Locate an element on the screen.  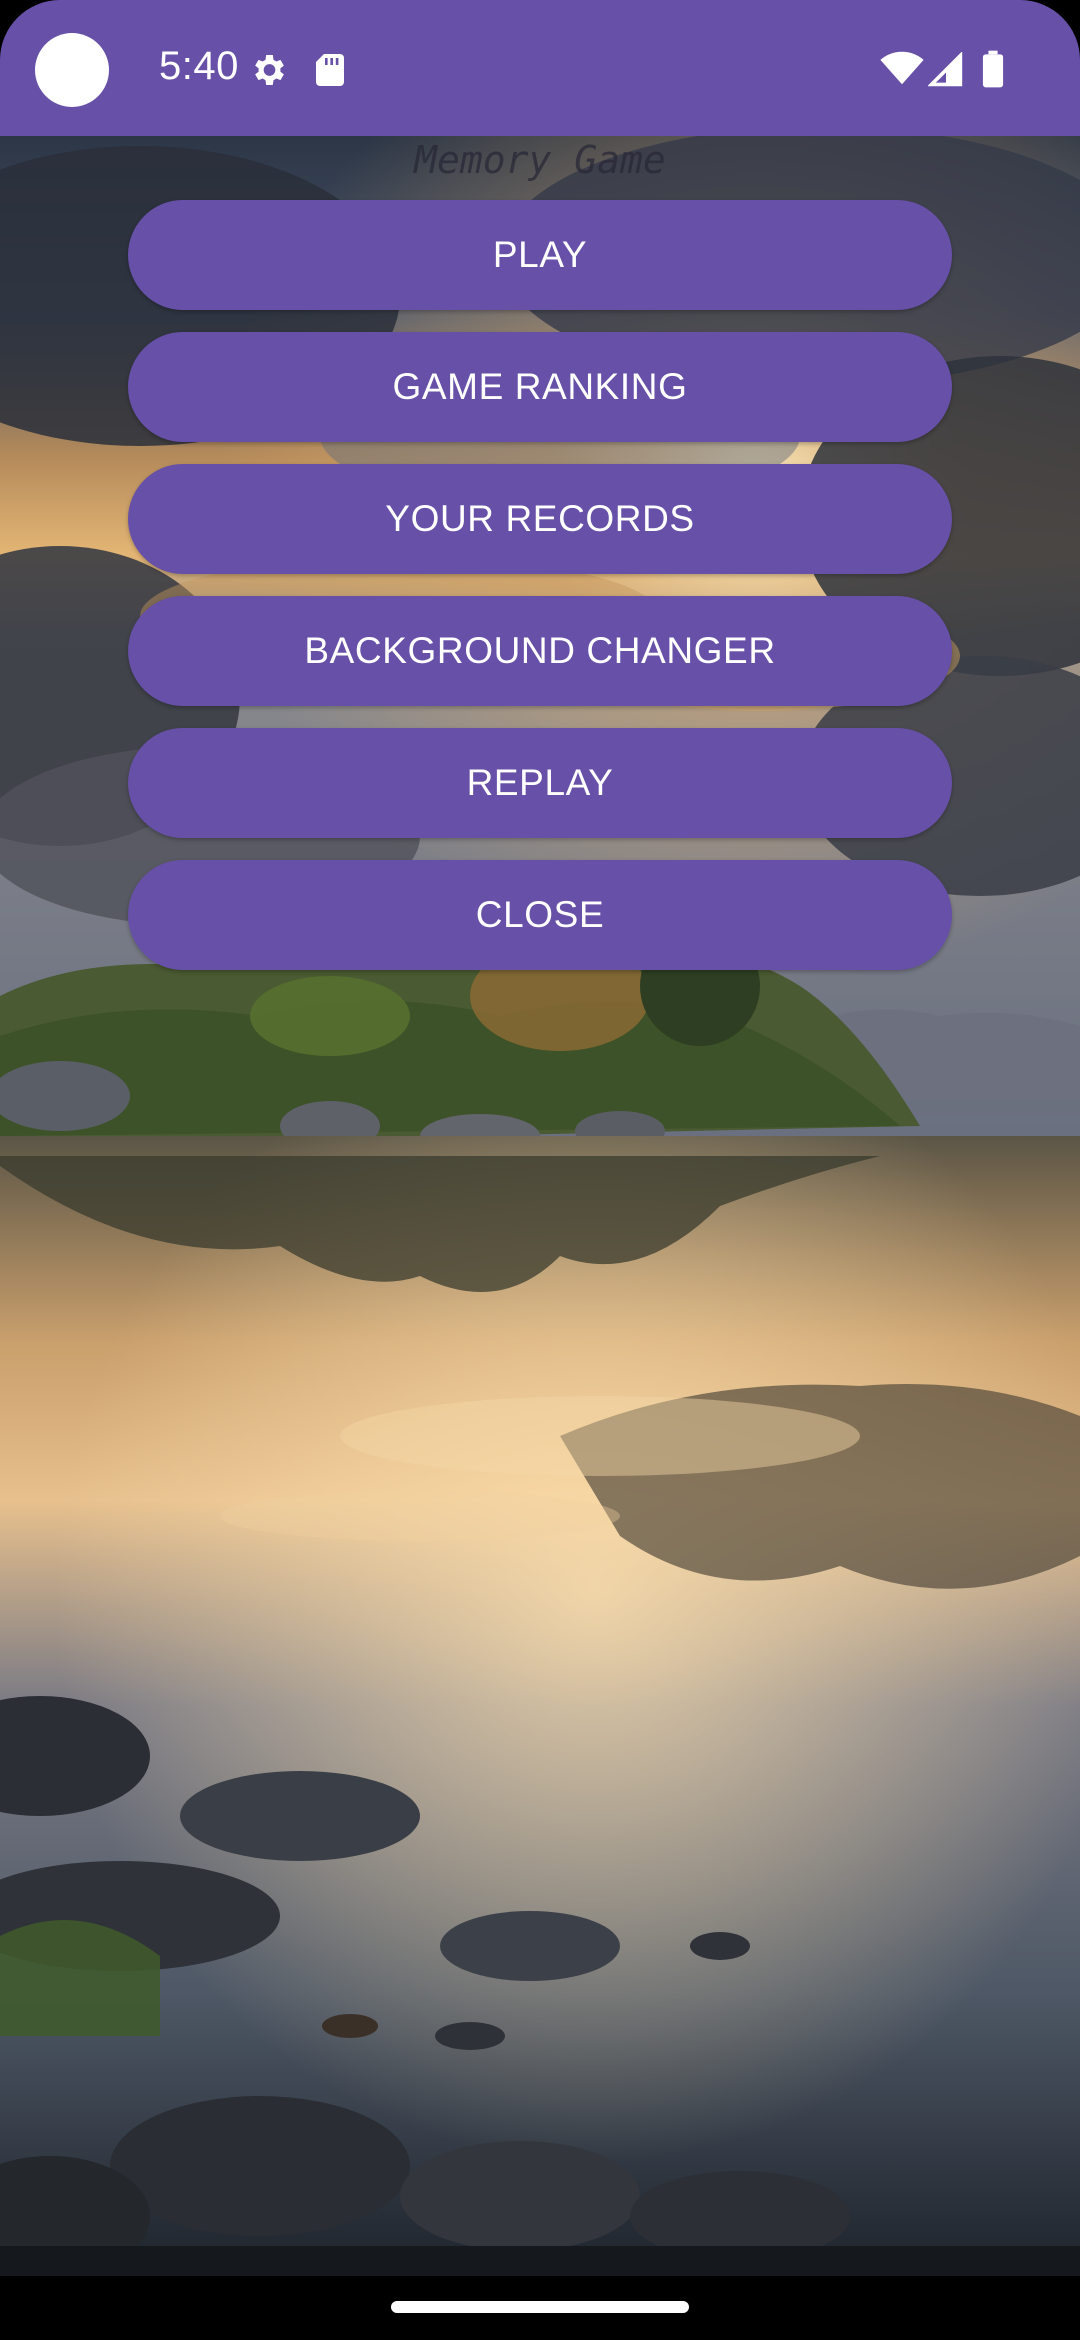
status-bar: 5:40 is located at coordinates (540, 68).